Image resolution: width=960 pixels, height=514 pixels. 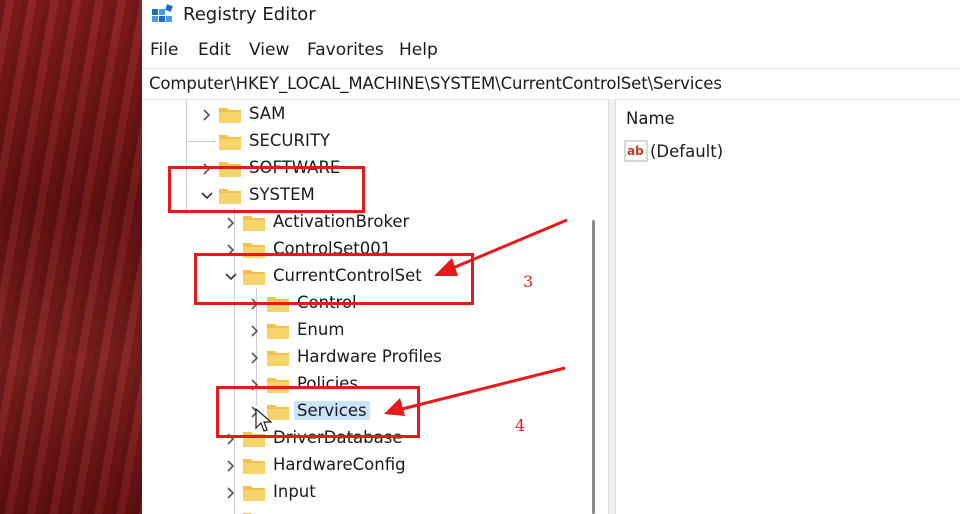 I want to click on column-header-name: Name, so click(x=650, y=118).